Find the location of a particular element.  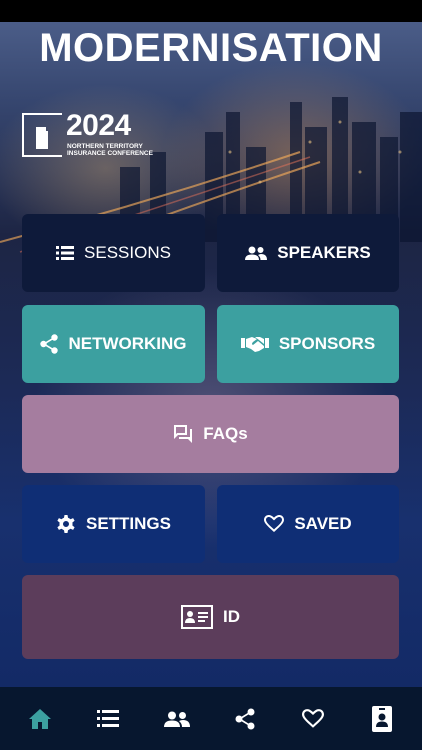

id-card-icon is located at coordinates (197, 617).